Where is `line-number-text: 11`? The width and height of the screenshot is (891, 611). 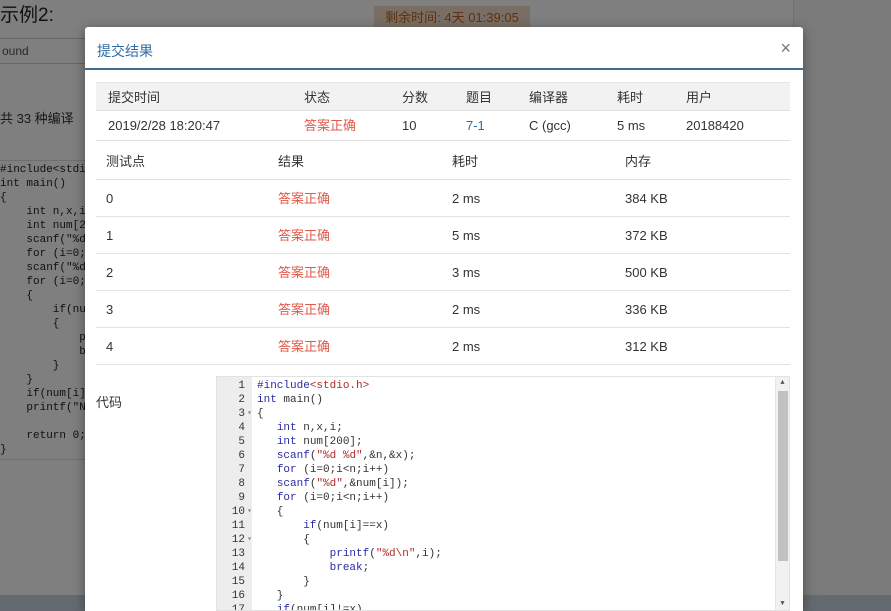 line-number-text: 11 is located at coordinates (238, 526).